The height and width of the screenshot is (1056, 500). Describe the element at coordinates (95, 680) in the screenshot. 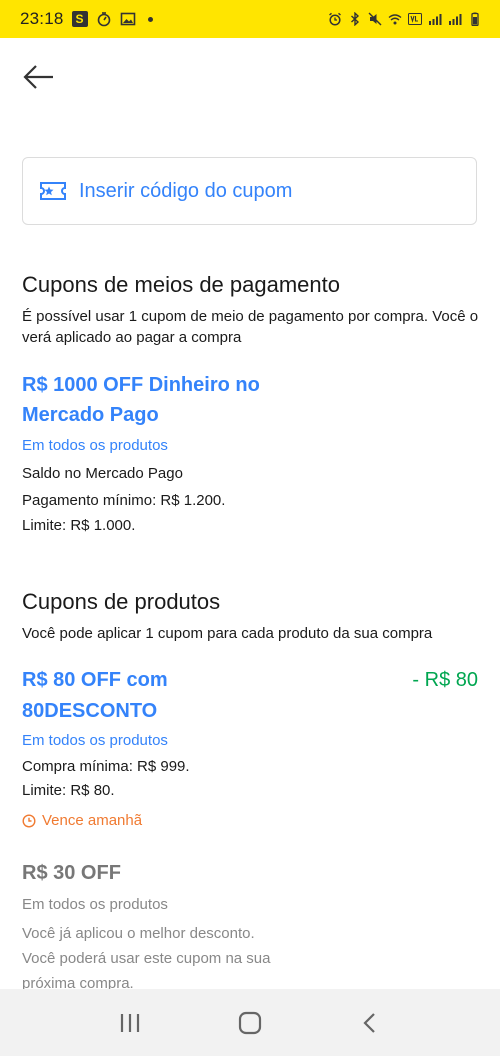

I see `coupon-title: R$ 80 OFF com` at that location.